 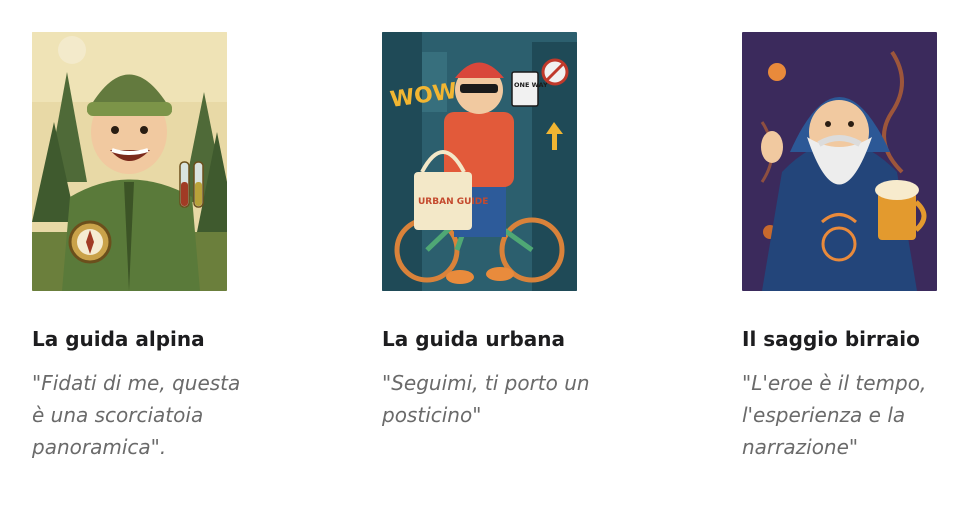 What do you see at coordinates (474, 339) in the screenshot?
I see `guide-name: La guida urbana` at bounding box center [474, 339].